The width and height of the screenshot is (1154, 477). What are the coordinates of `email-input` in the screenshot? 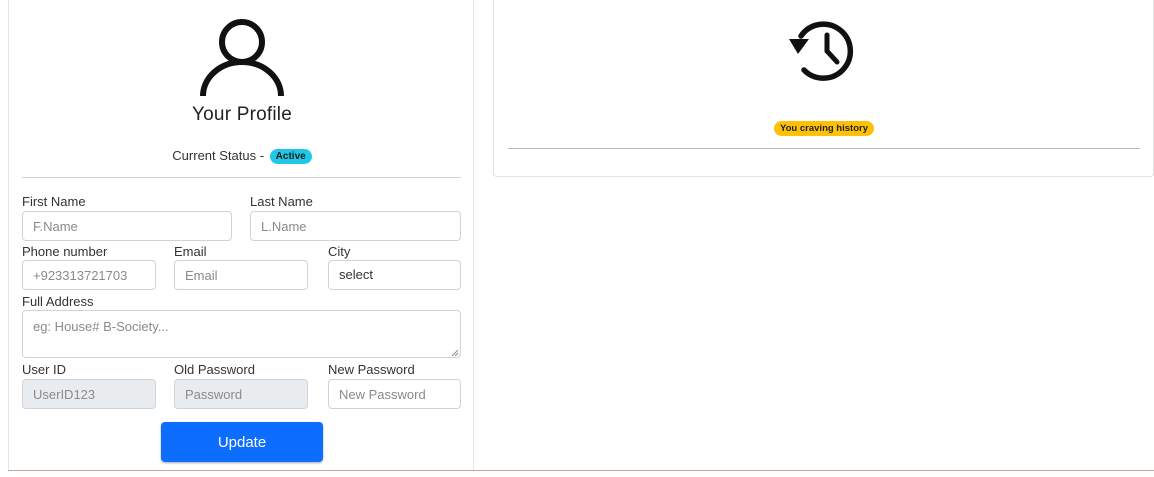 It's located at (241, 275).